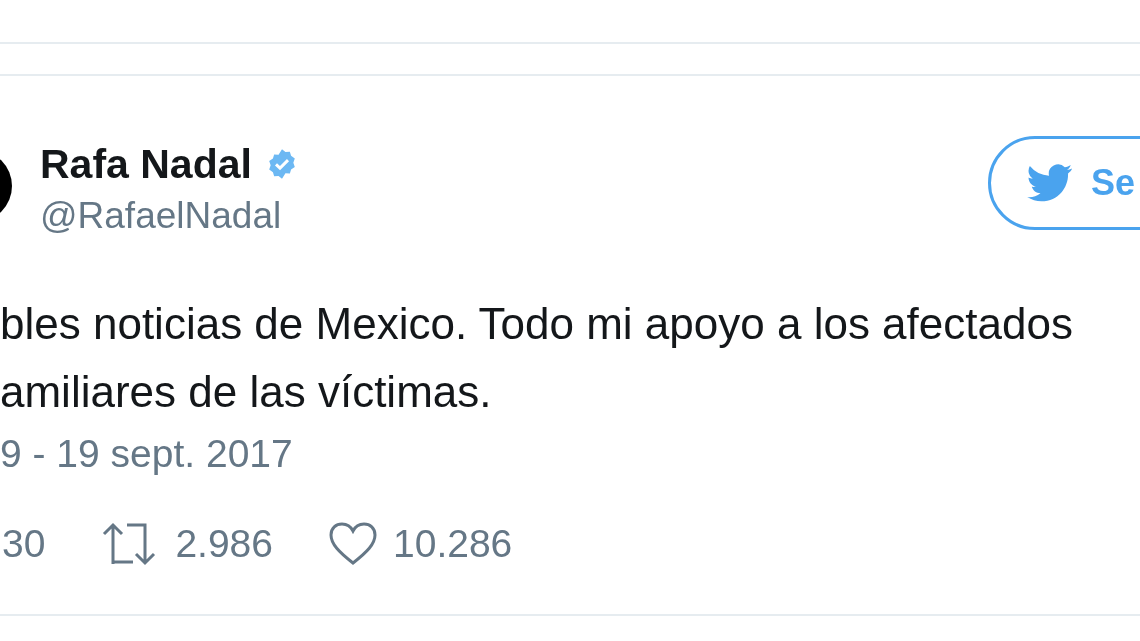 The height and width of the screenshot is (641, 1140). Describe the element at coordinates (1050, 183) in the screenshot. I see `bird-icon` at that location.